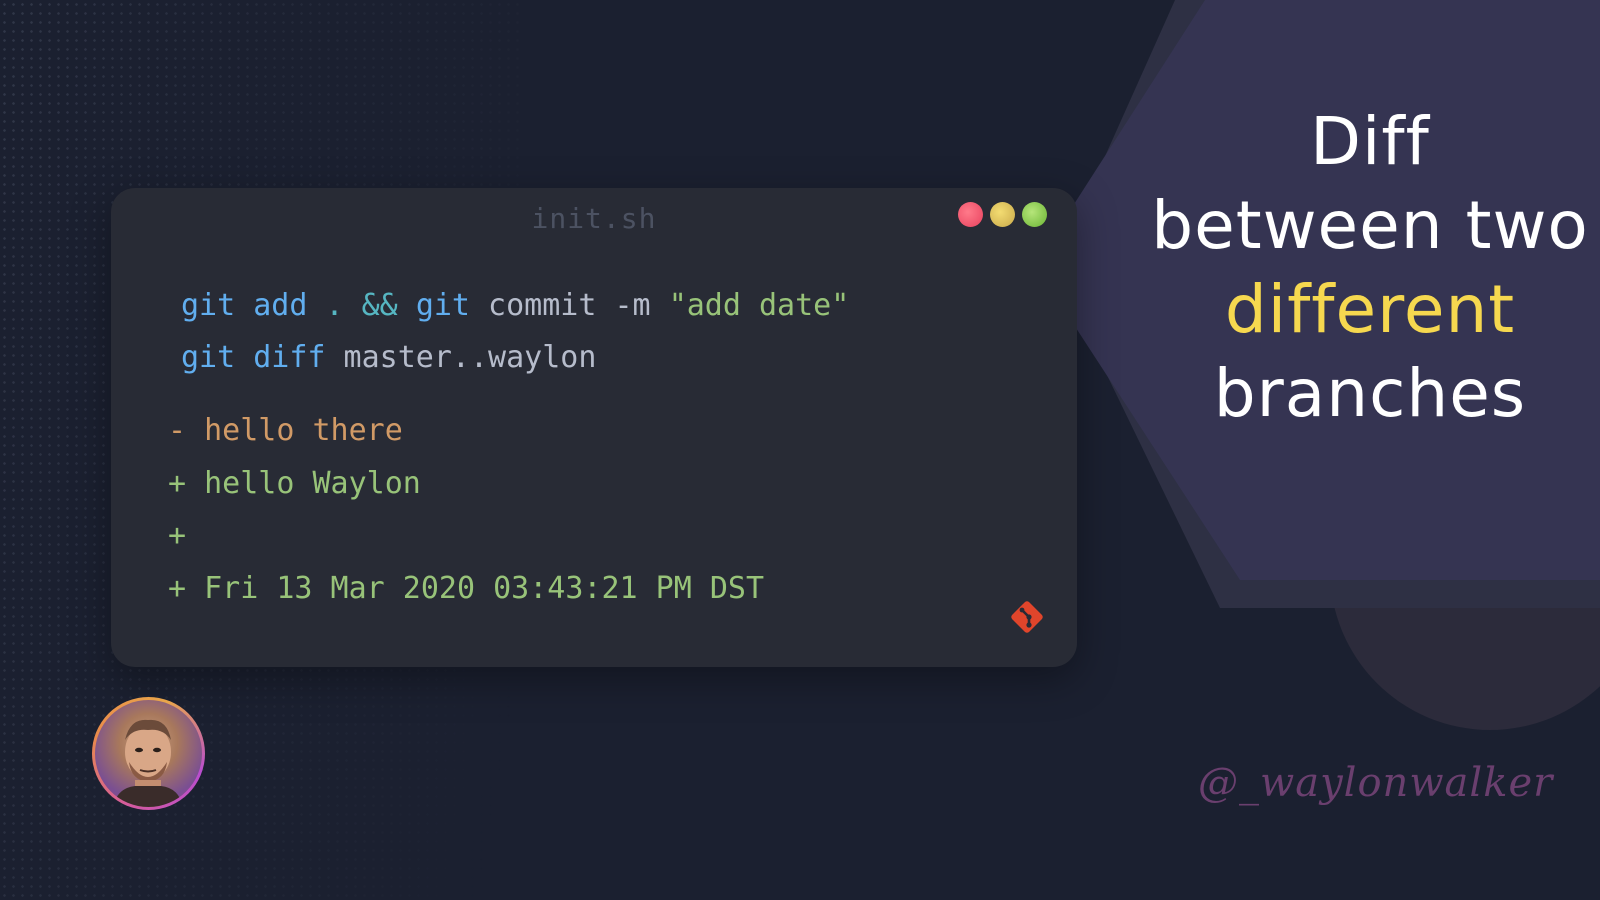  I want to click on headline-line-1: Diff, so click(1370, 141).